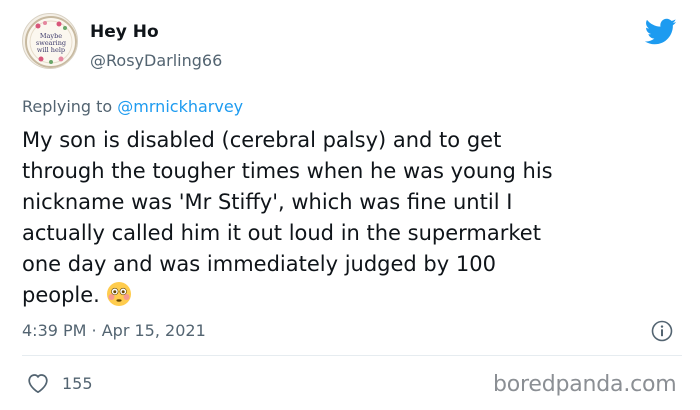  What do you see at coordinates (662, 331) in the screenshot?
I see `info-icon` at bounding box center [662, 331].